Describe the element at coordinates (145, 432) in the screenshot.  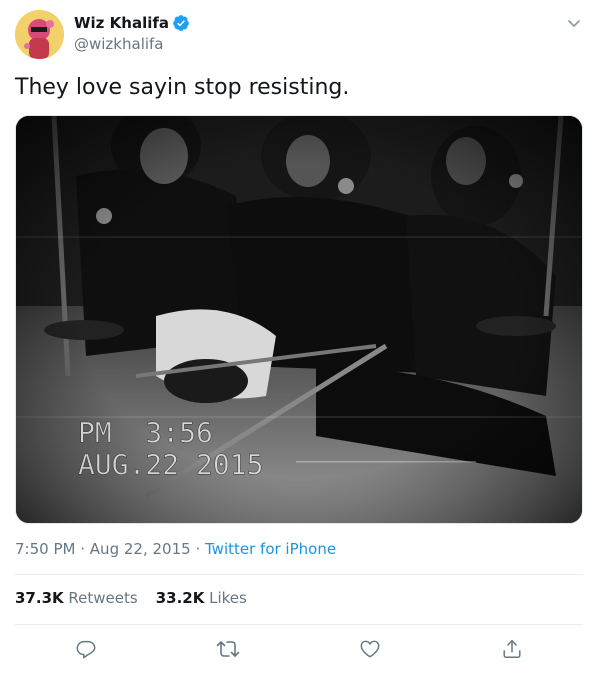
I see `vhs-timestamp-time: PM 3:56` at that location.